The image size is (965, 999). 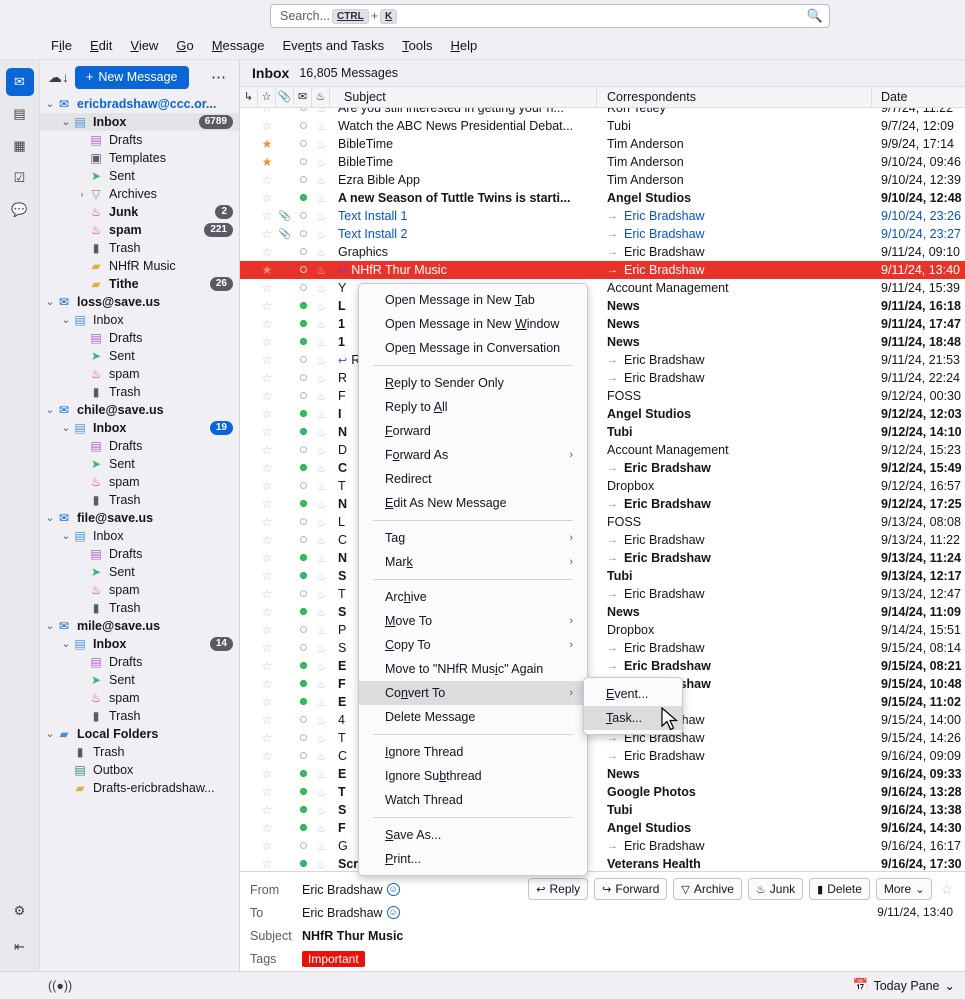 What do you see at coordinates (473, 455) in the screenshot?
I see `context-menu-item-forward-as: Forward As ›` at bounding box center [473, 455].